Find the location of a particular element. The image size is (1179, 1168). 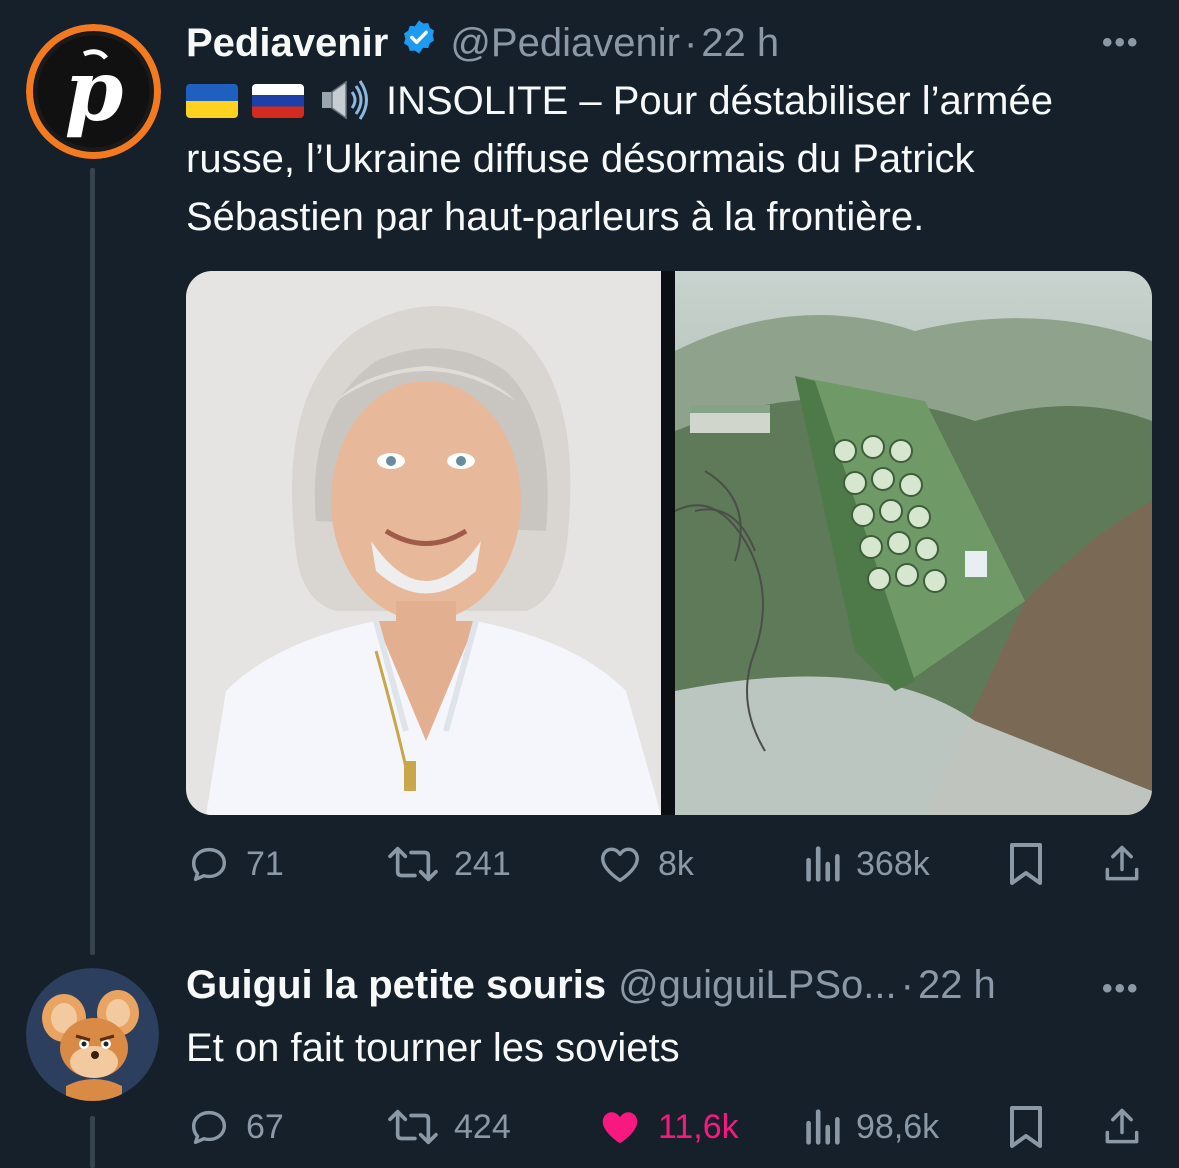

reply-count: 67 is located at coordinates (265, 1126).